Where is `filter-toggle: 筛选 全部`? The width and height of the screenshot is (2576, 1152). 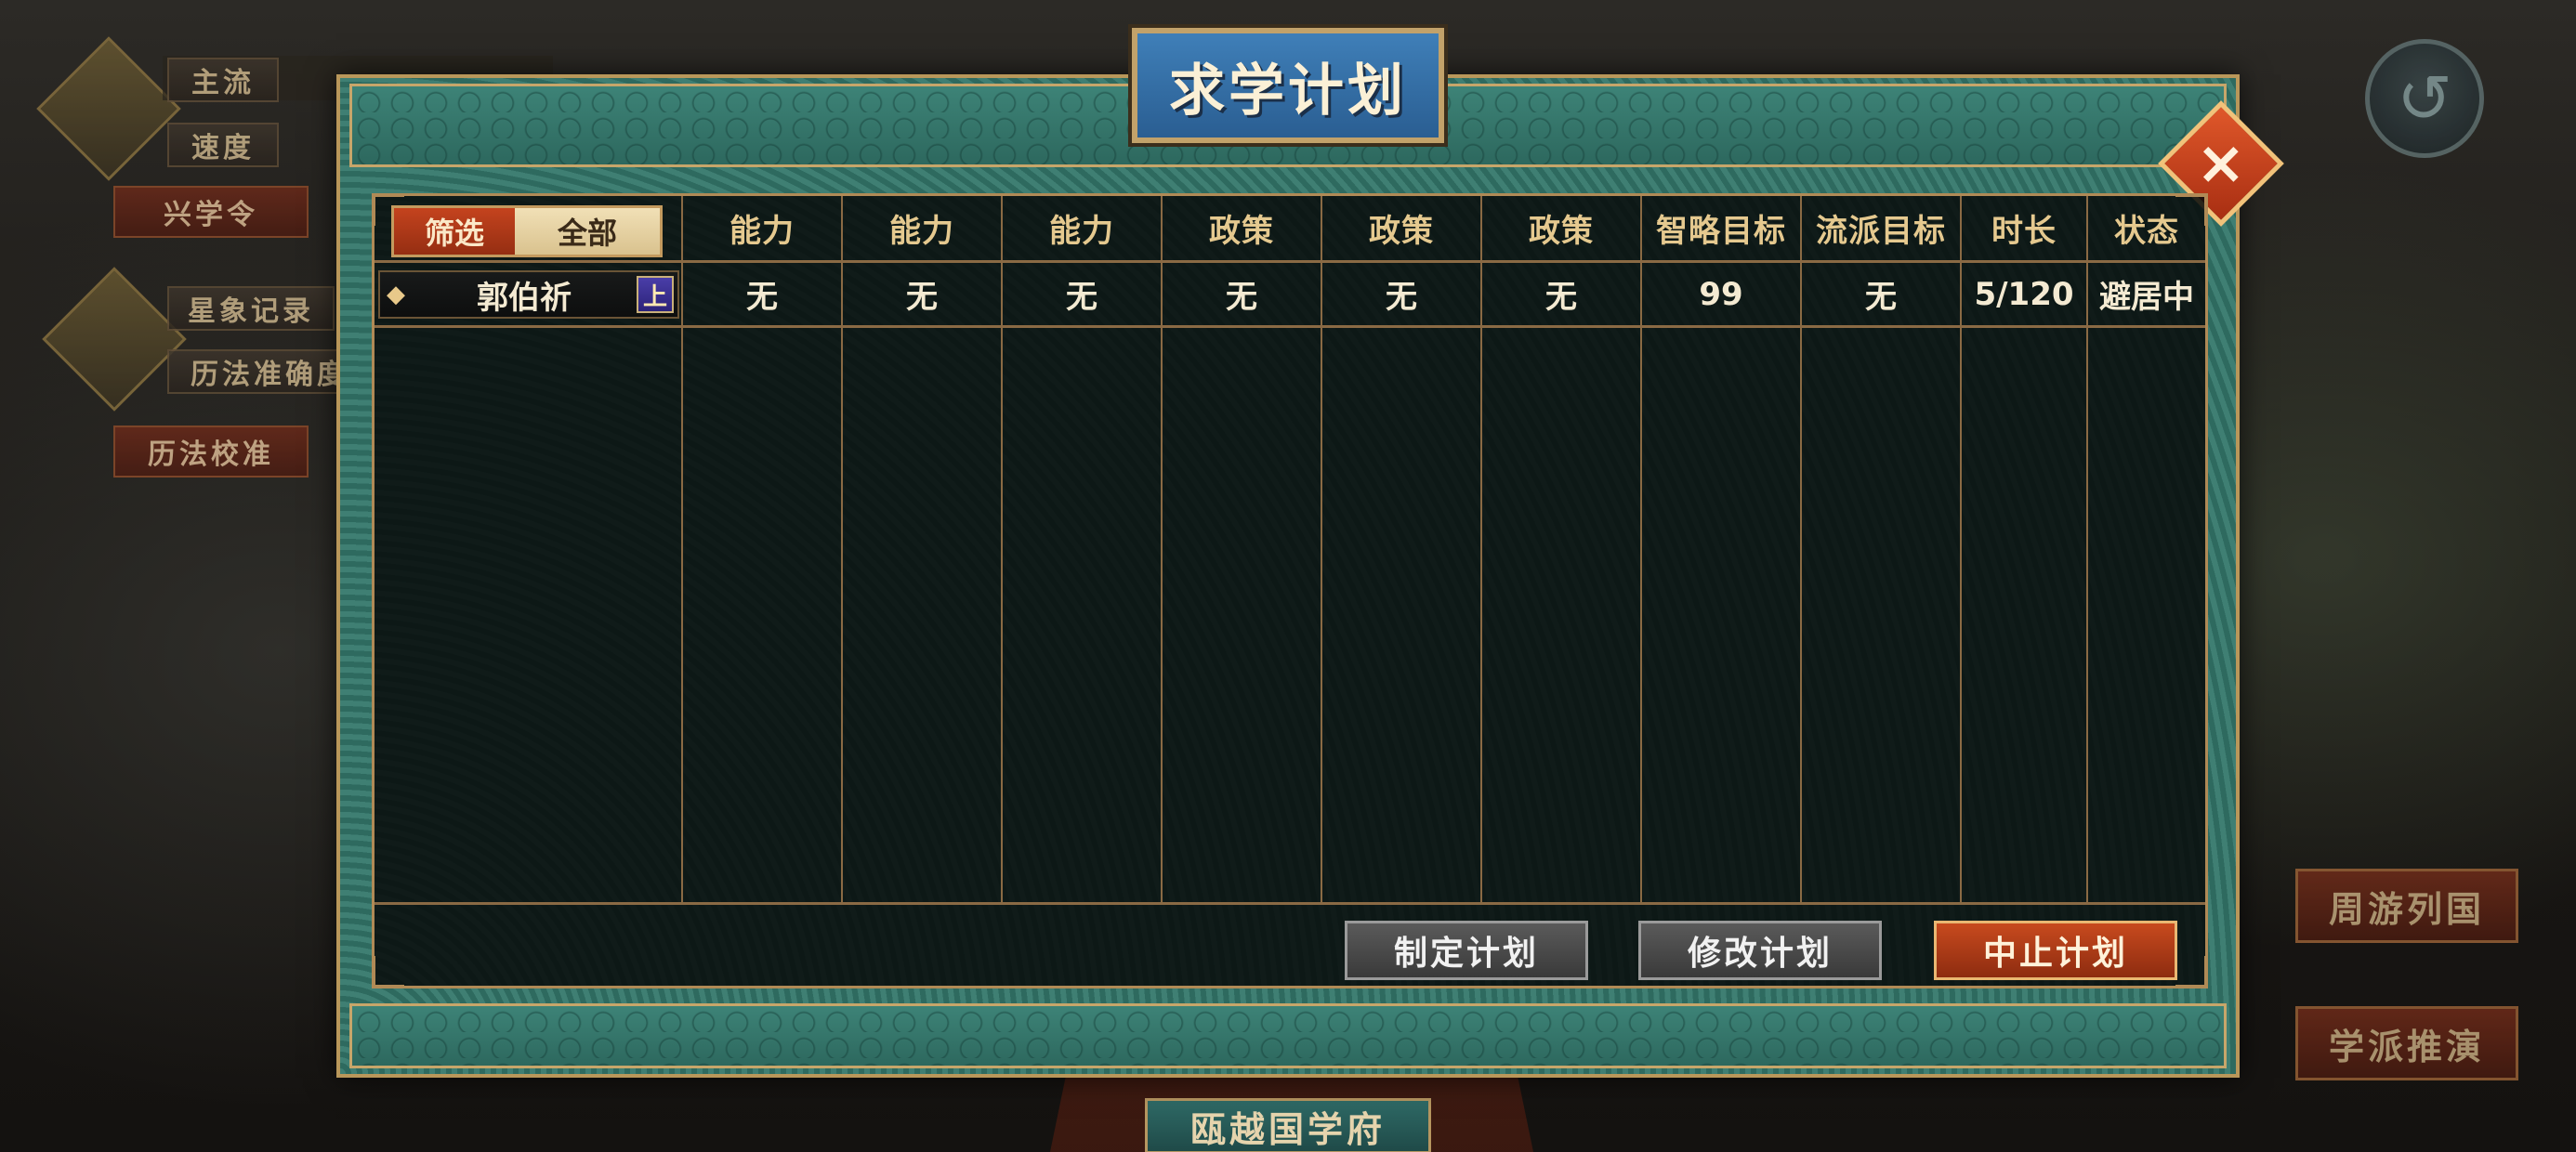
filter-toggle: 筛选 全部 is located at coordinates (527, 231).